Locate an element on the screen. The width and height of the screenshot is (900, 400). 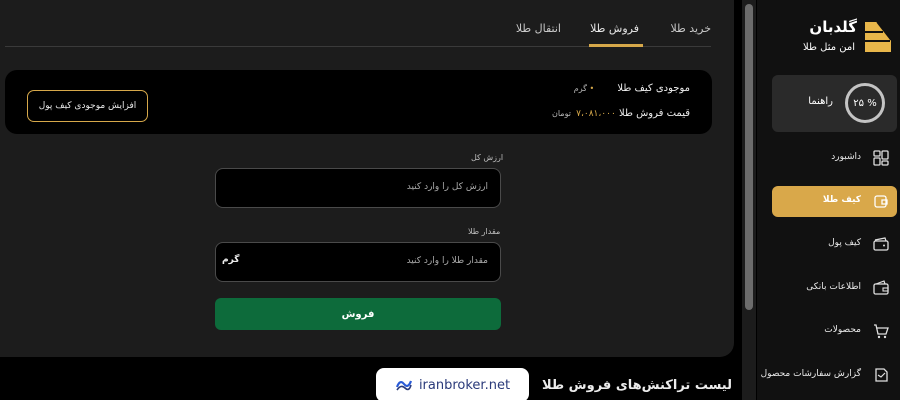
sidebar-item-gold-wallet: کیف طلا is located at coordinates (834, 201).